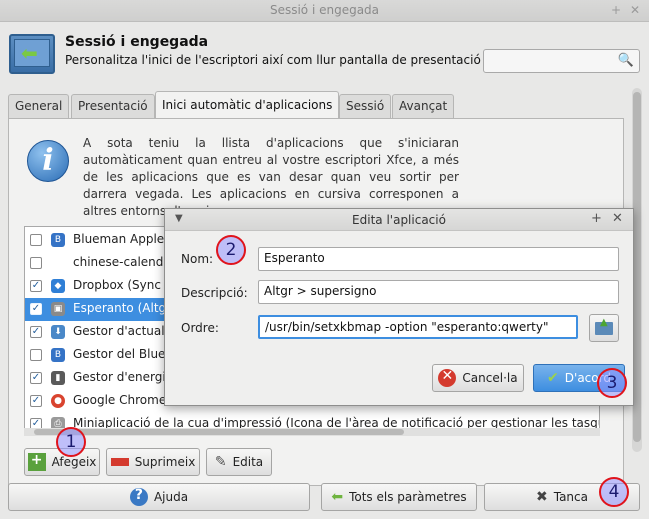  I want to click on minus-icon, so click(119, 462).